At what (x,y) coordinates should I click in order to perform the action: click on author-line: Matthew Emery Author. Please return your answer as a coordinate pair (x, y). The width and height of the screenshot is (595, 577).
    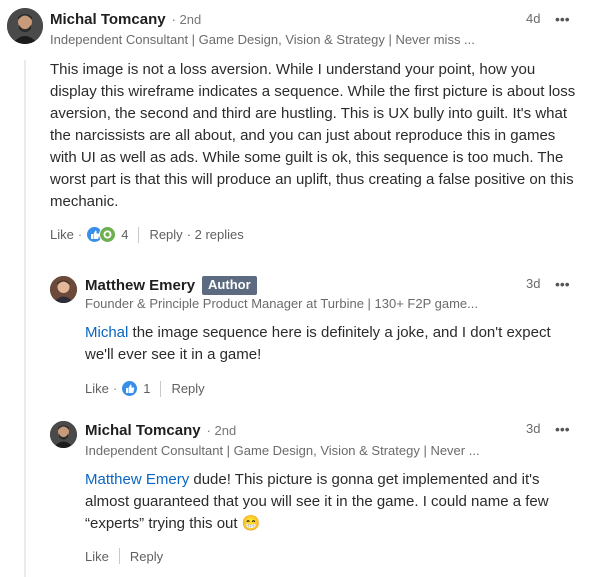
    Looking at the image, I should click on (171, 285).